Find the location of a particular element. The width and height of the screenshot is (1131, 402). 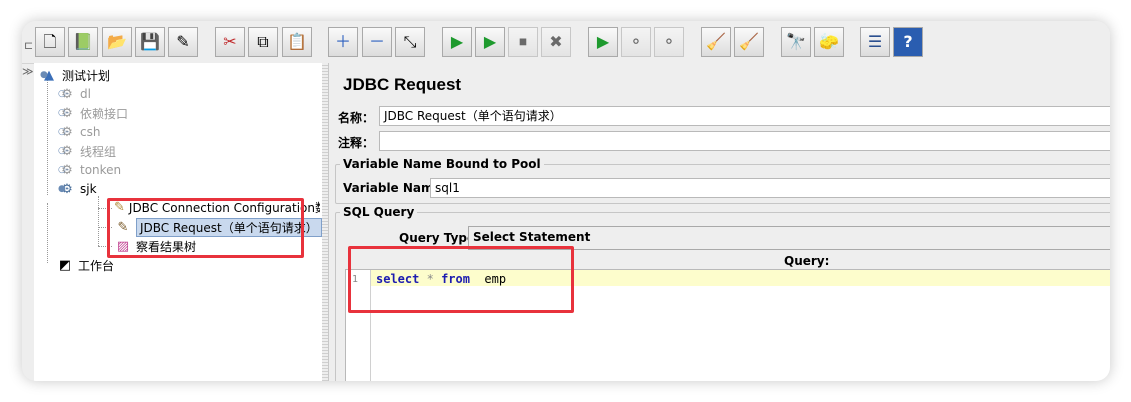

search-icon: 🔭 is located at coordinates (796, 41).